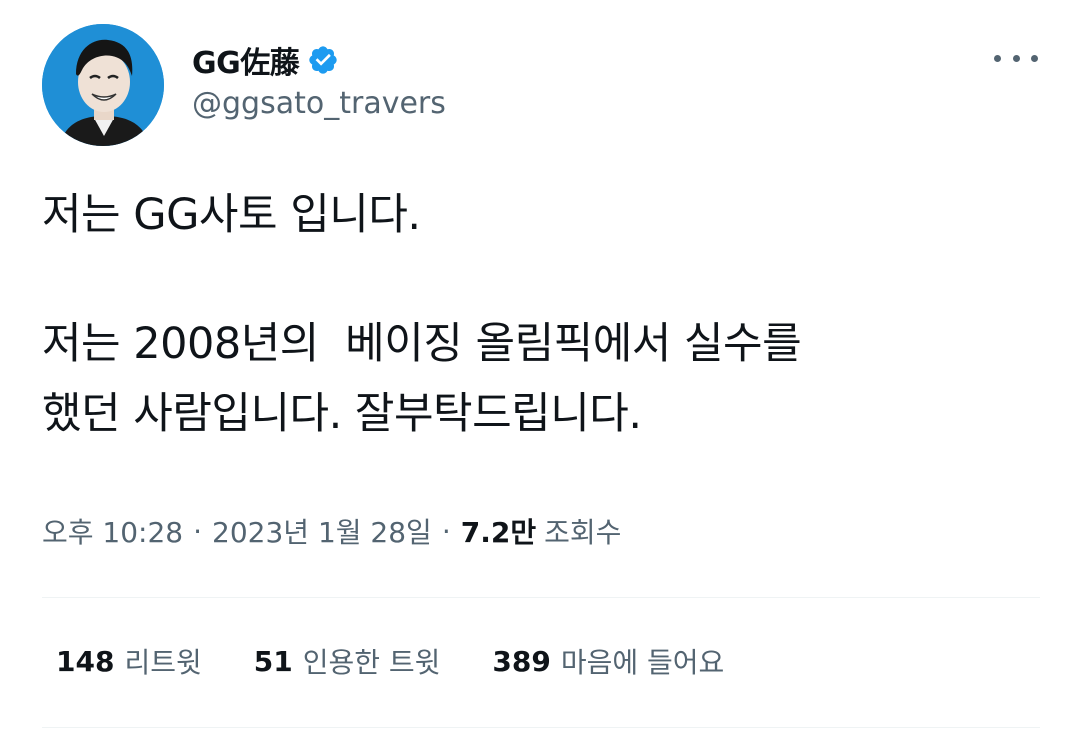 The image size is (1080, 734). What do you see at coordinates (112, 531) in the screenshot?
I see `tweet-time: 오후 10:28` at bounding box center [112, 531].